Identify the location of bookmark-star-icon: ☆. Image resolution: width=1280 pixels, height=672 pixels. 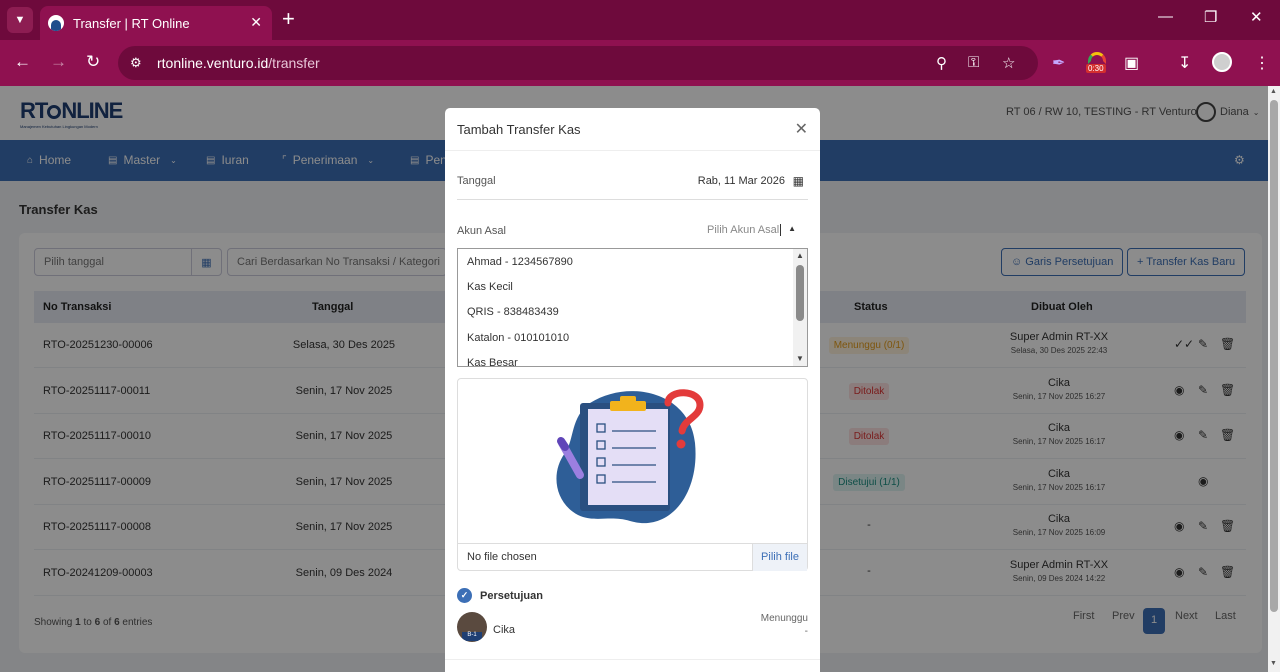
(1008, 63).